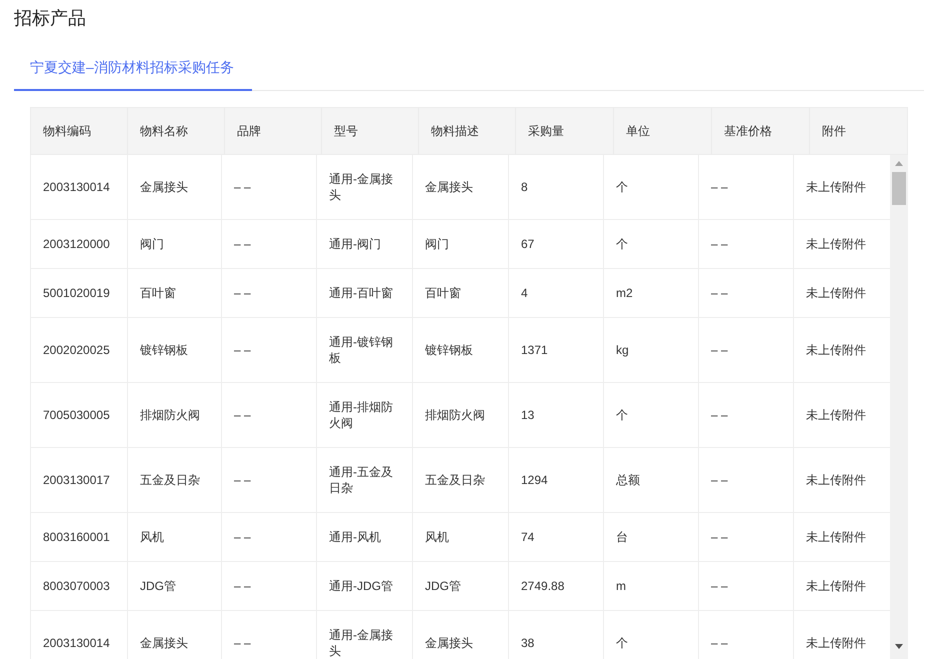 This screenshot has height=659, width=928. What do you see at coordinates (663, 131) in the screenshot?
I see `column-header: 单位` at bounding box center [663, 131].